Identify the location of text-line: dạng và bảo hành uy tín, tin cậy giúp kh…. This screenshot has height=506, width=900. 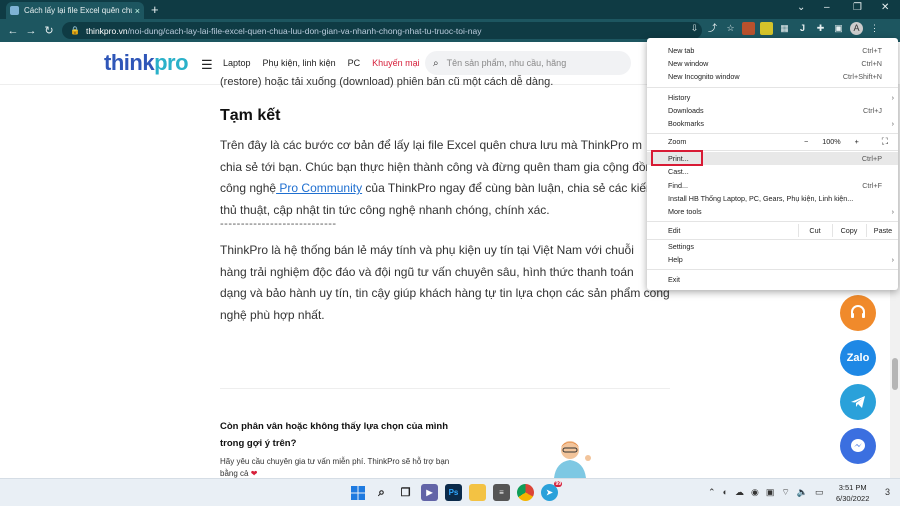
(445, 293).